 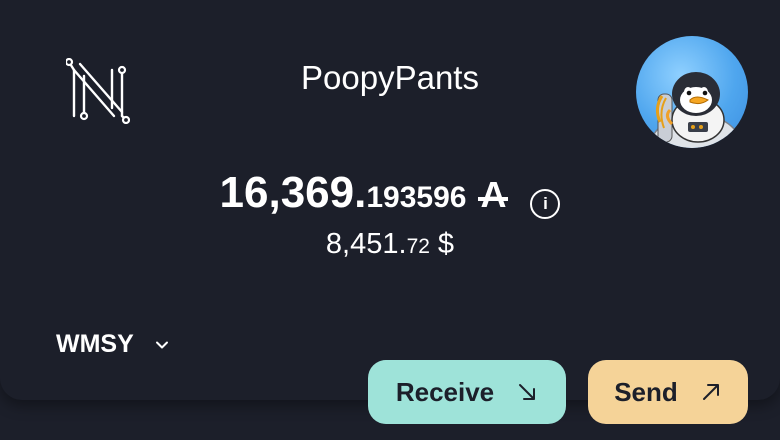 I want to click on balance-decimal: 193596, so click(x=416, y=197).